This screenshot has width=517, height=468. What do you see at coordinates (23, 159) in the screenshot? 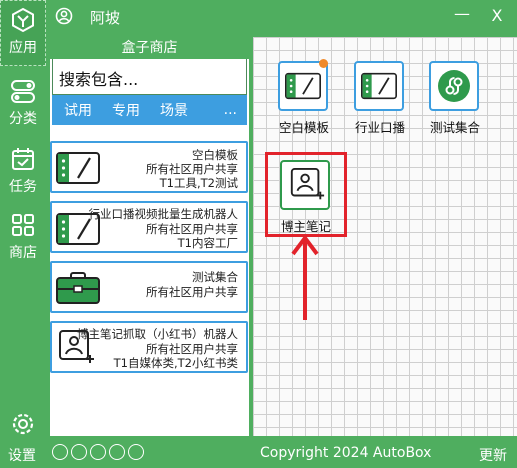
I see `calendar-check-icon` at bounding box center [23, 159].